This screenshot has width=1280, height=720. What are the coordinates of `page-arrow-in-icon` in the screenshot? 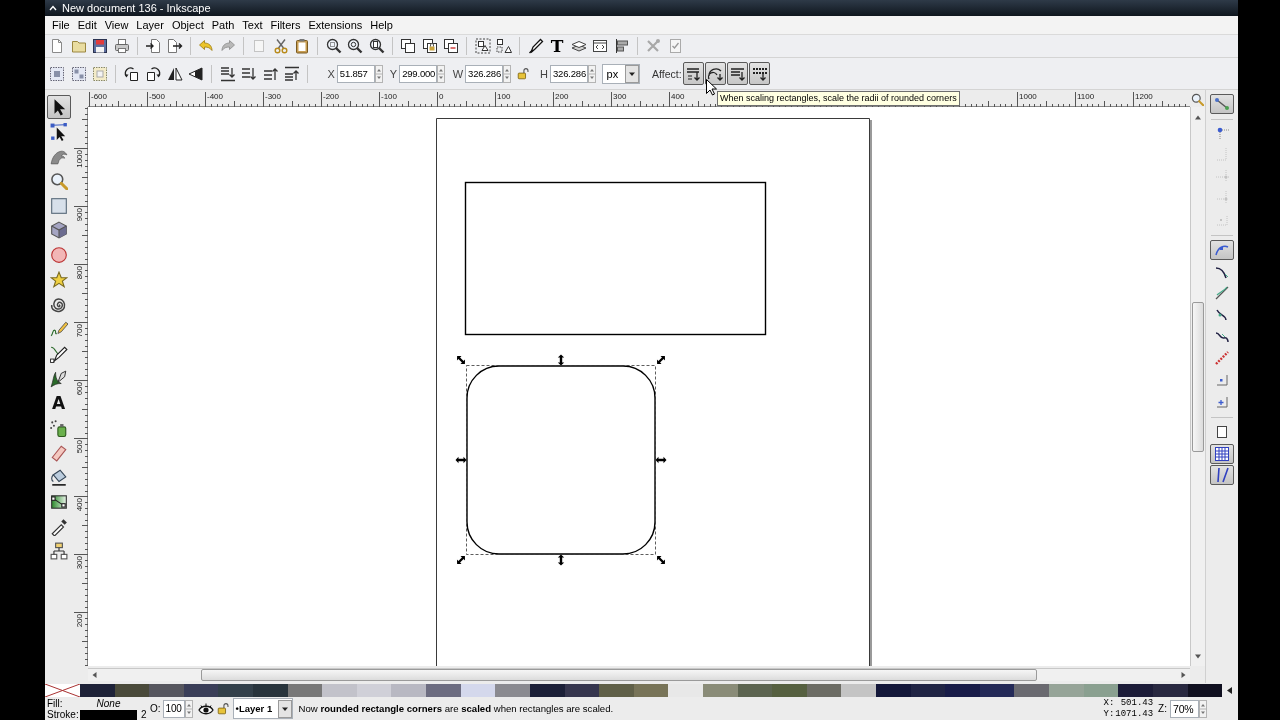 It's located at (153, 46).